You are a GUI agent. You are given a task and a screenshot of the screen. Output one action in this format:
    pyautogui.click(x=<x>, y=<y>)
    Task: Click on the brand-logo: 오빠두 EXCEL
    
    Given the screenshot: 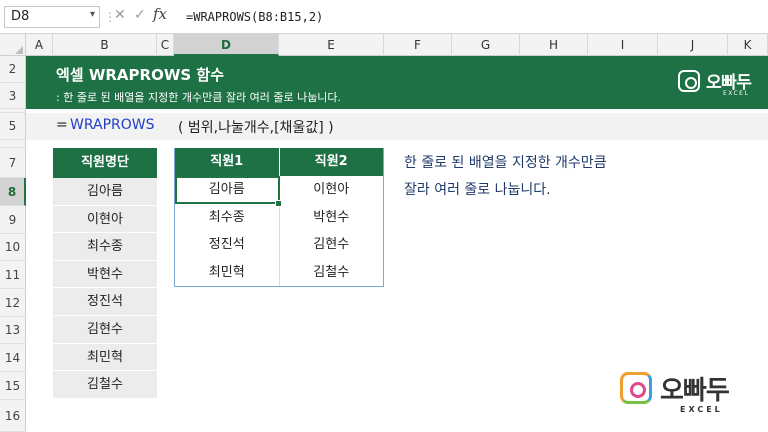 What is the action you would take?
    pyautogui.click(x=723, y=83)
    